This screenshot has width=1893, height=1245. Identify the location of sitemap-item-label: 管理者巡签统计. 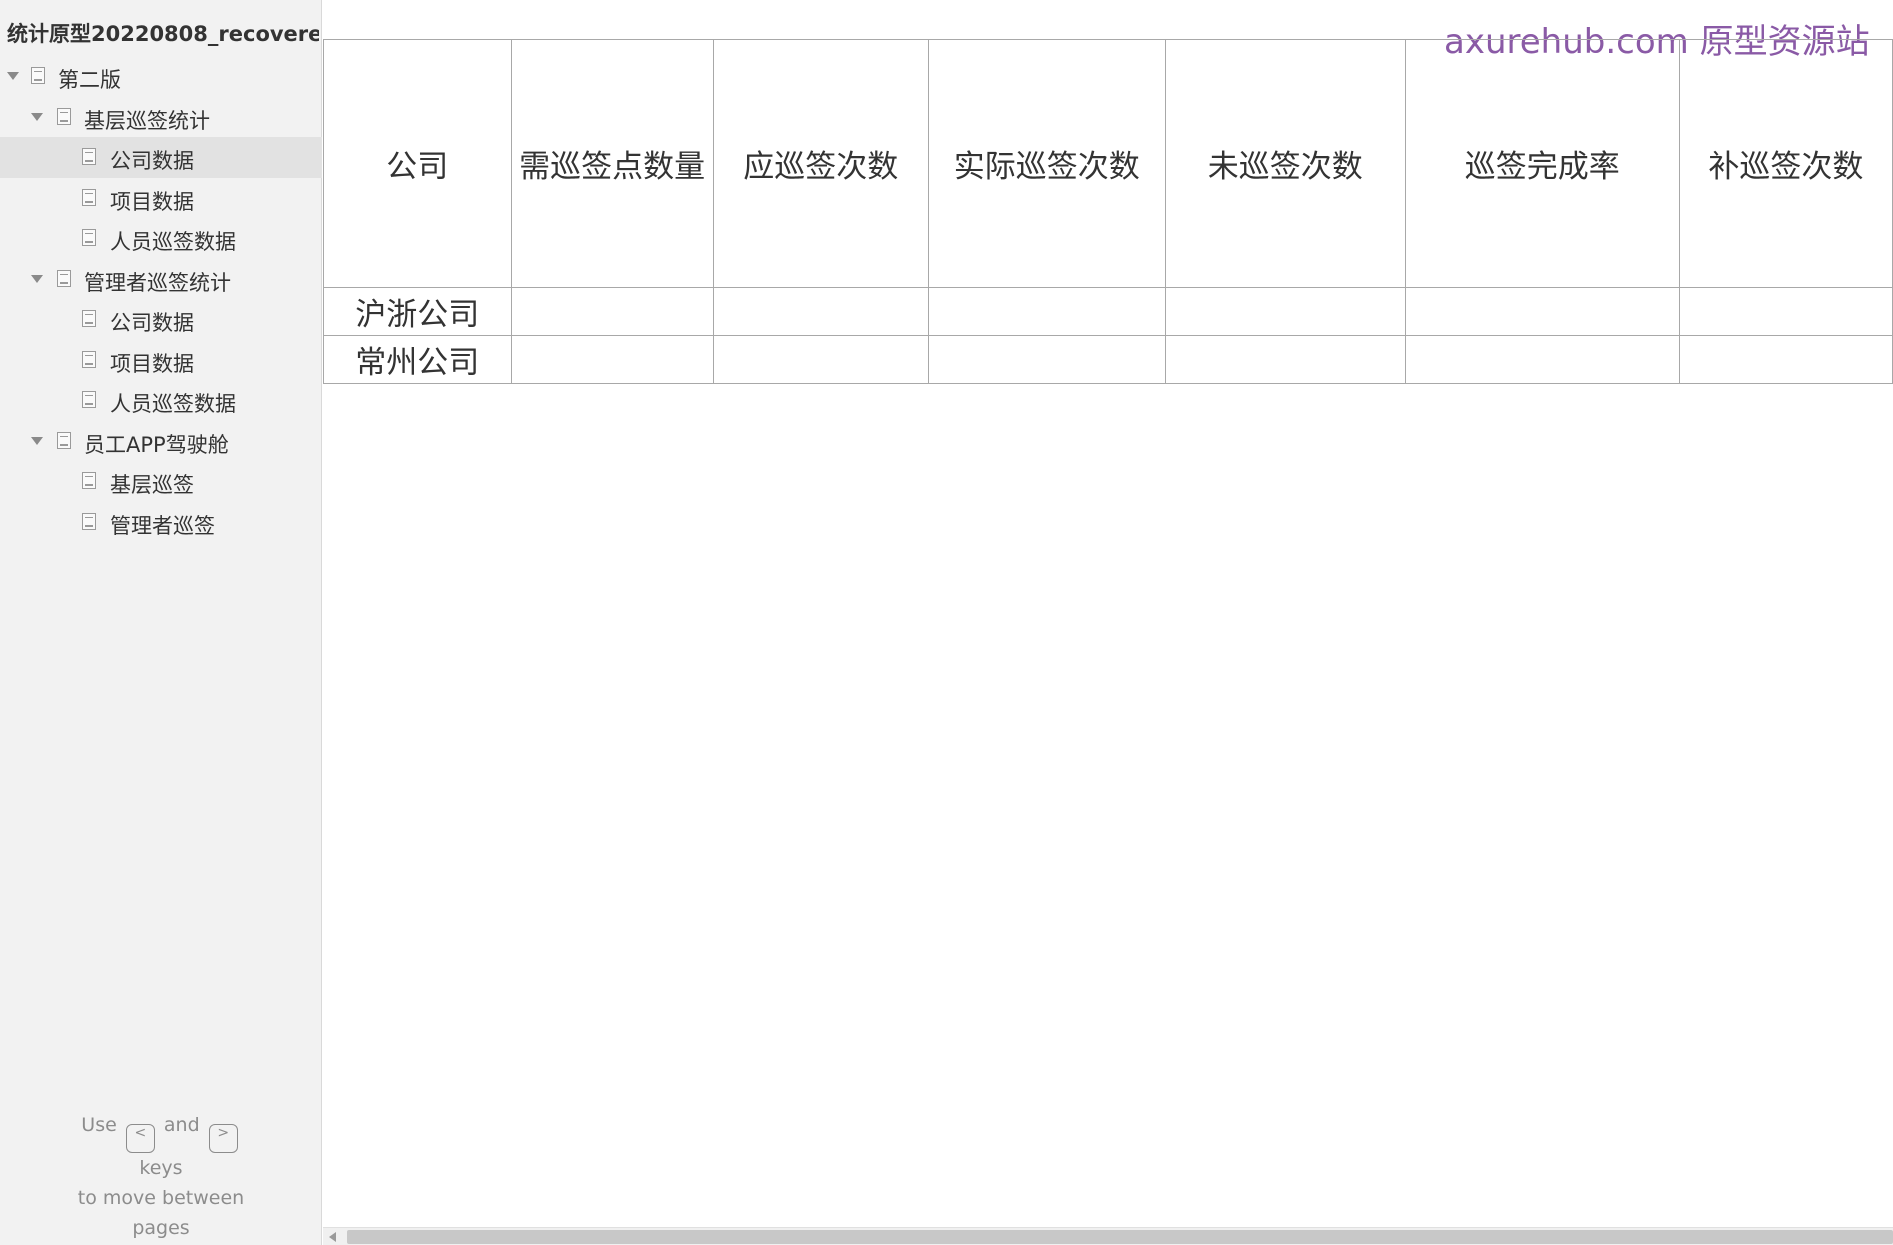
(157, 282).